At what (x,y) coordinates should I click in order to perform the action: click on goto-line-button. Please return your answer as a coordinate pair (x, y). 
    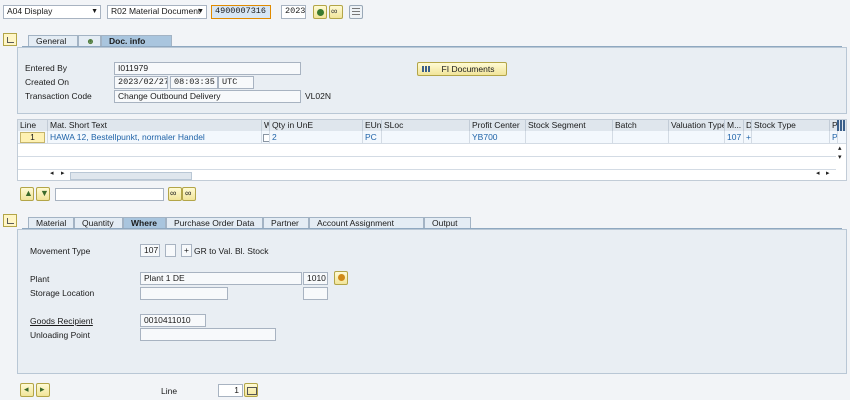
    Looking at the image, I should click on (251, 390).